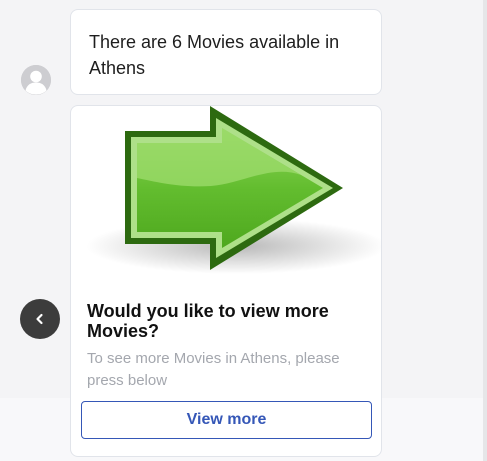 The width and height of the screenshot is (487, 461). I want to click on chat-message-bubble: There are 6 Movies available in Athens, so click(226, 52).